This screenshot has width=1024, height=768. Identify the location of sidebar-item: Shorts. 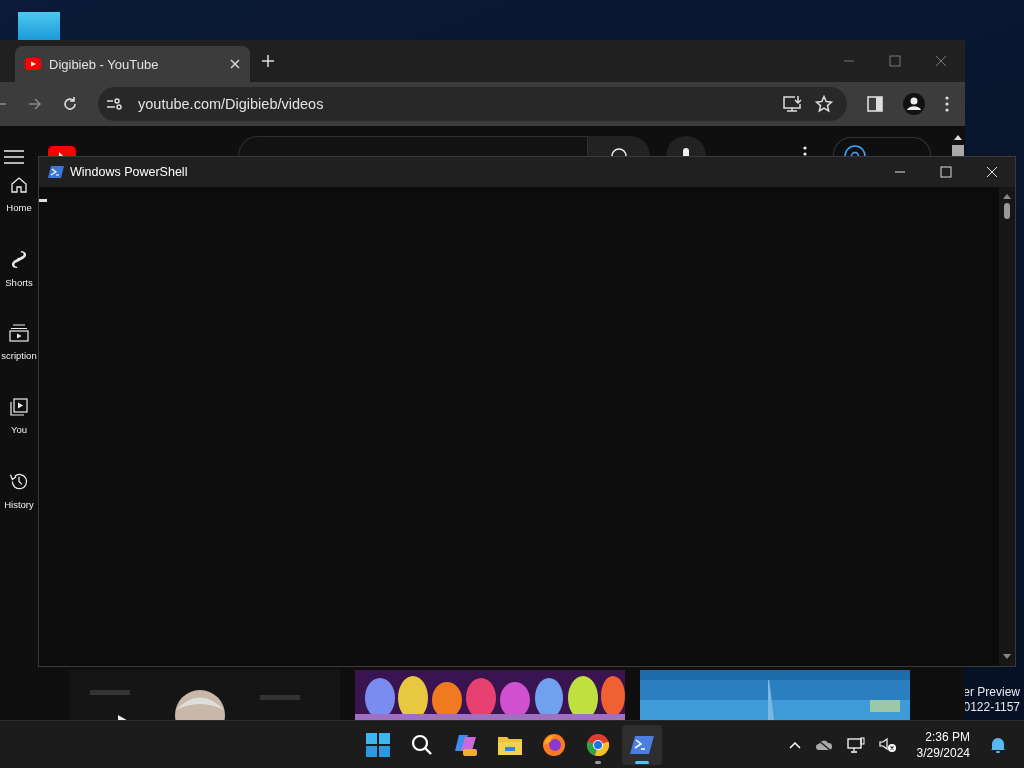
(19, 269).